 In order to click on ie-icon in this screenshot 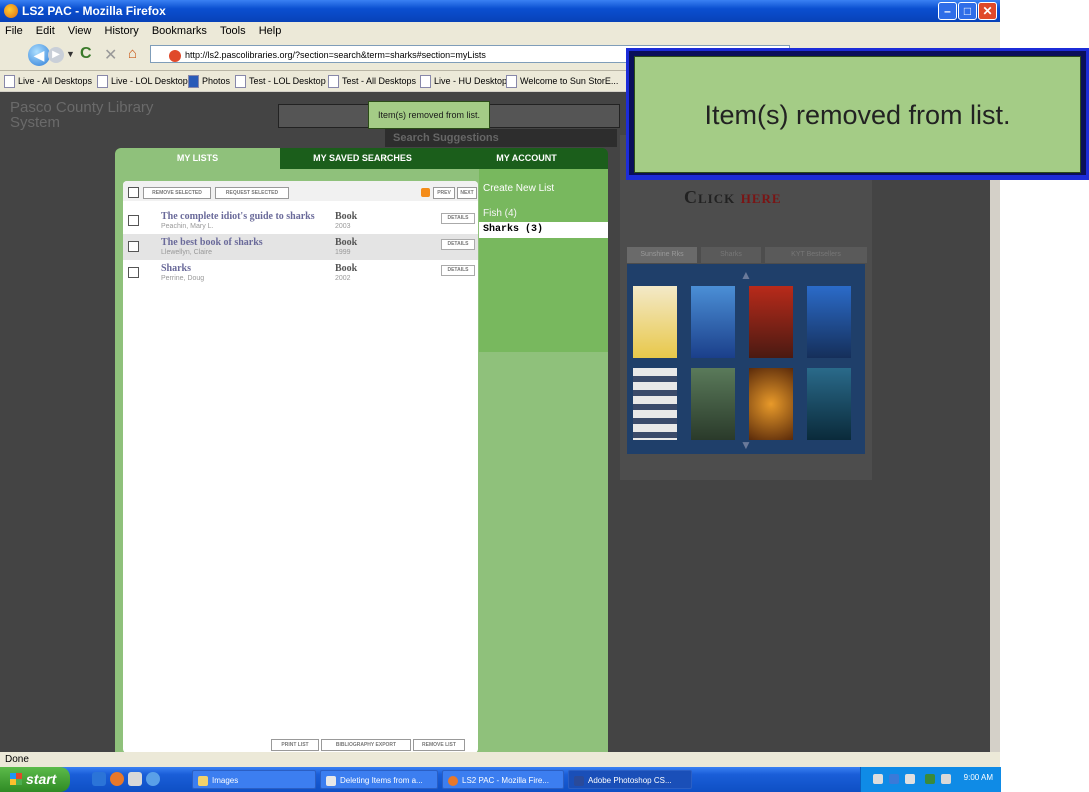, I will do `click(99, 779)`.